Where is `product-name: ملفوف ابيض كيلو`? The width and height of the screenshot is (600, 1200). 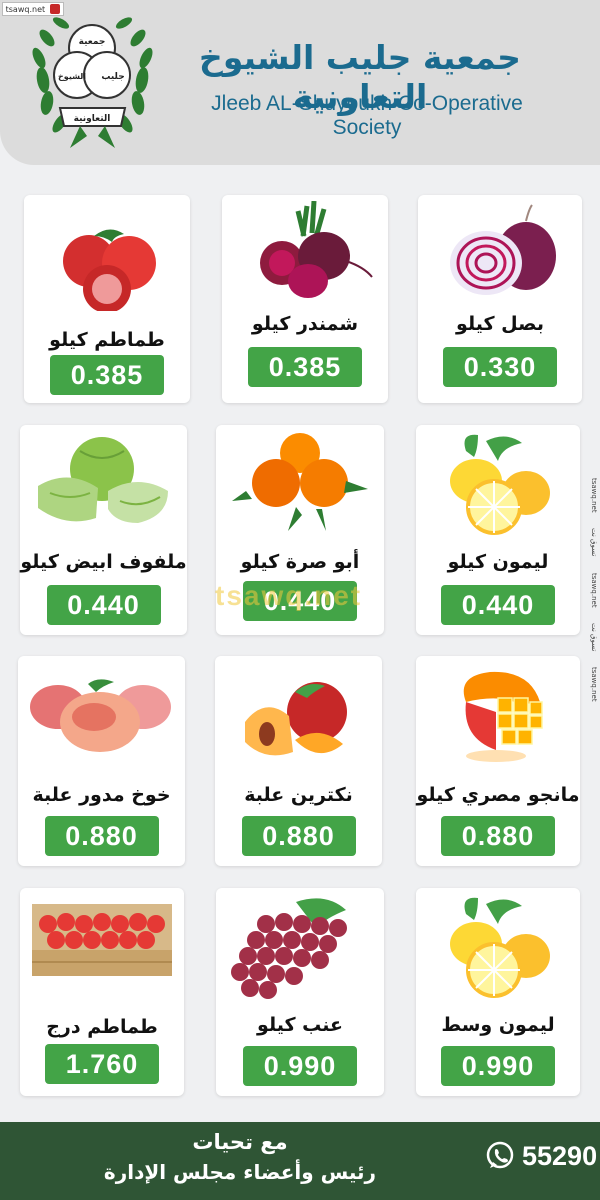 product-name: ملفوف ابيض كيلو is located at coordinates (103, 562).